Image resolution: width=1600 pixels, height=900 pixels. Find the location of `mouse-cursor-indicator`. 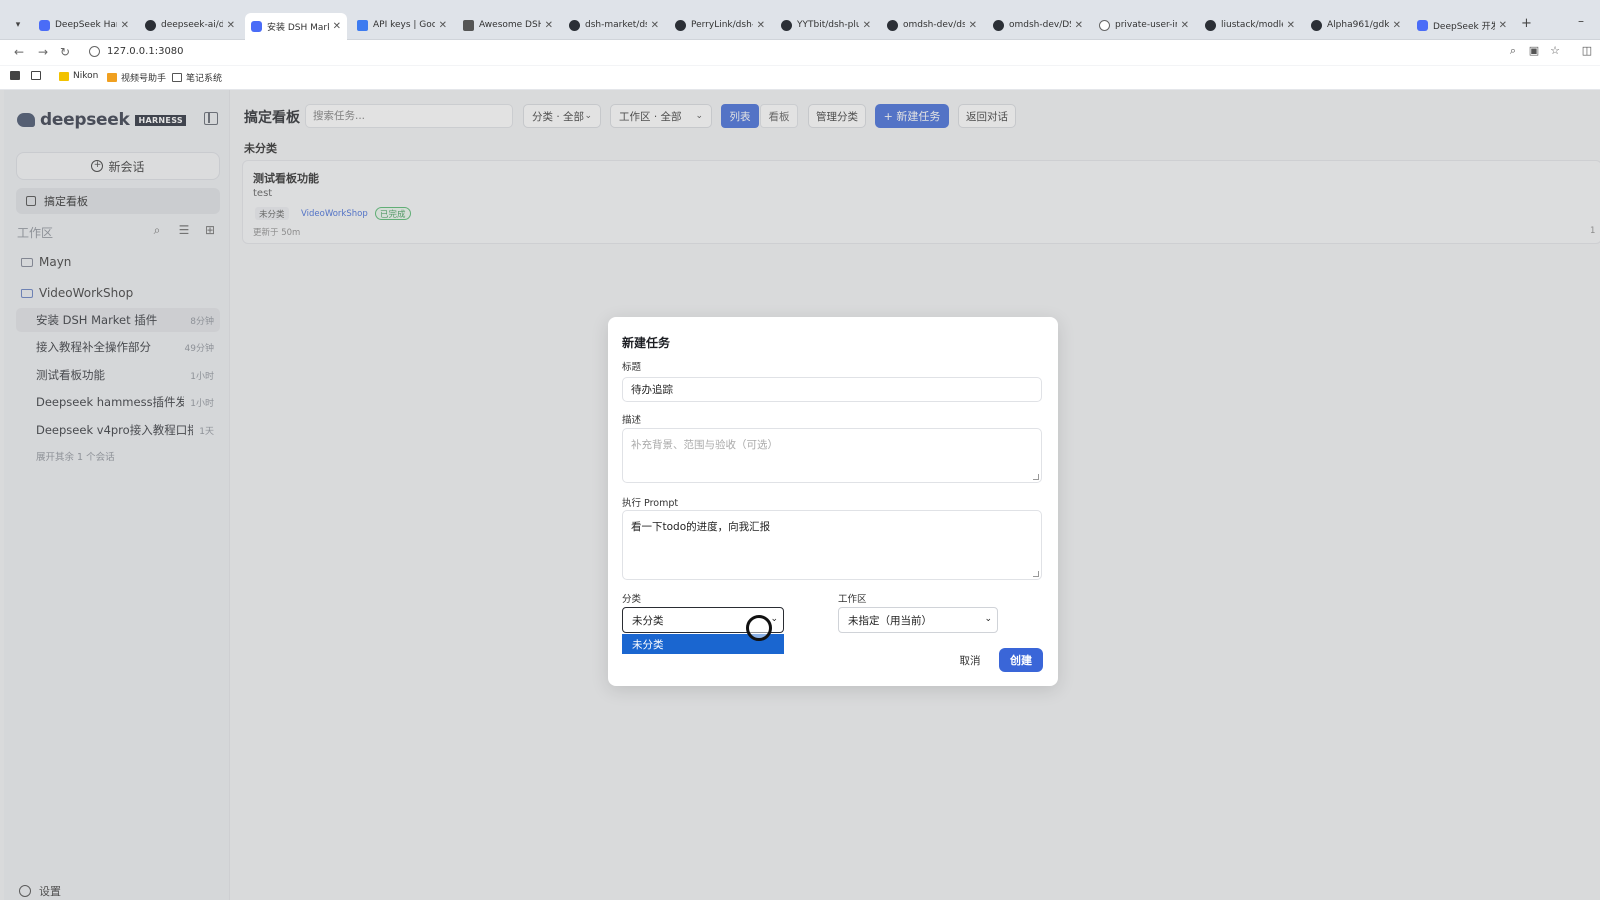

mouse-cursor-indicator is located at coordinates (759, 628).